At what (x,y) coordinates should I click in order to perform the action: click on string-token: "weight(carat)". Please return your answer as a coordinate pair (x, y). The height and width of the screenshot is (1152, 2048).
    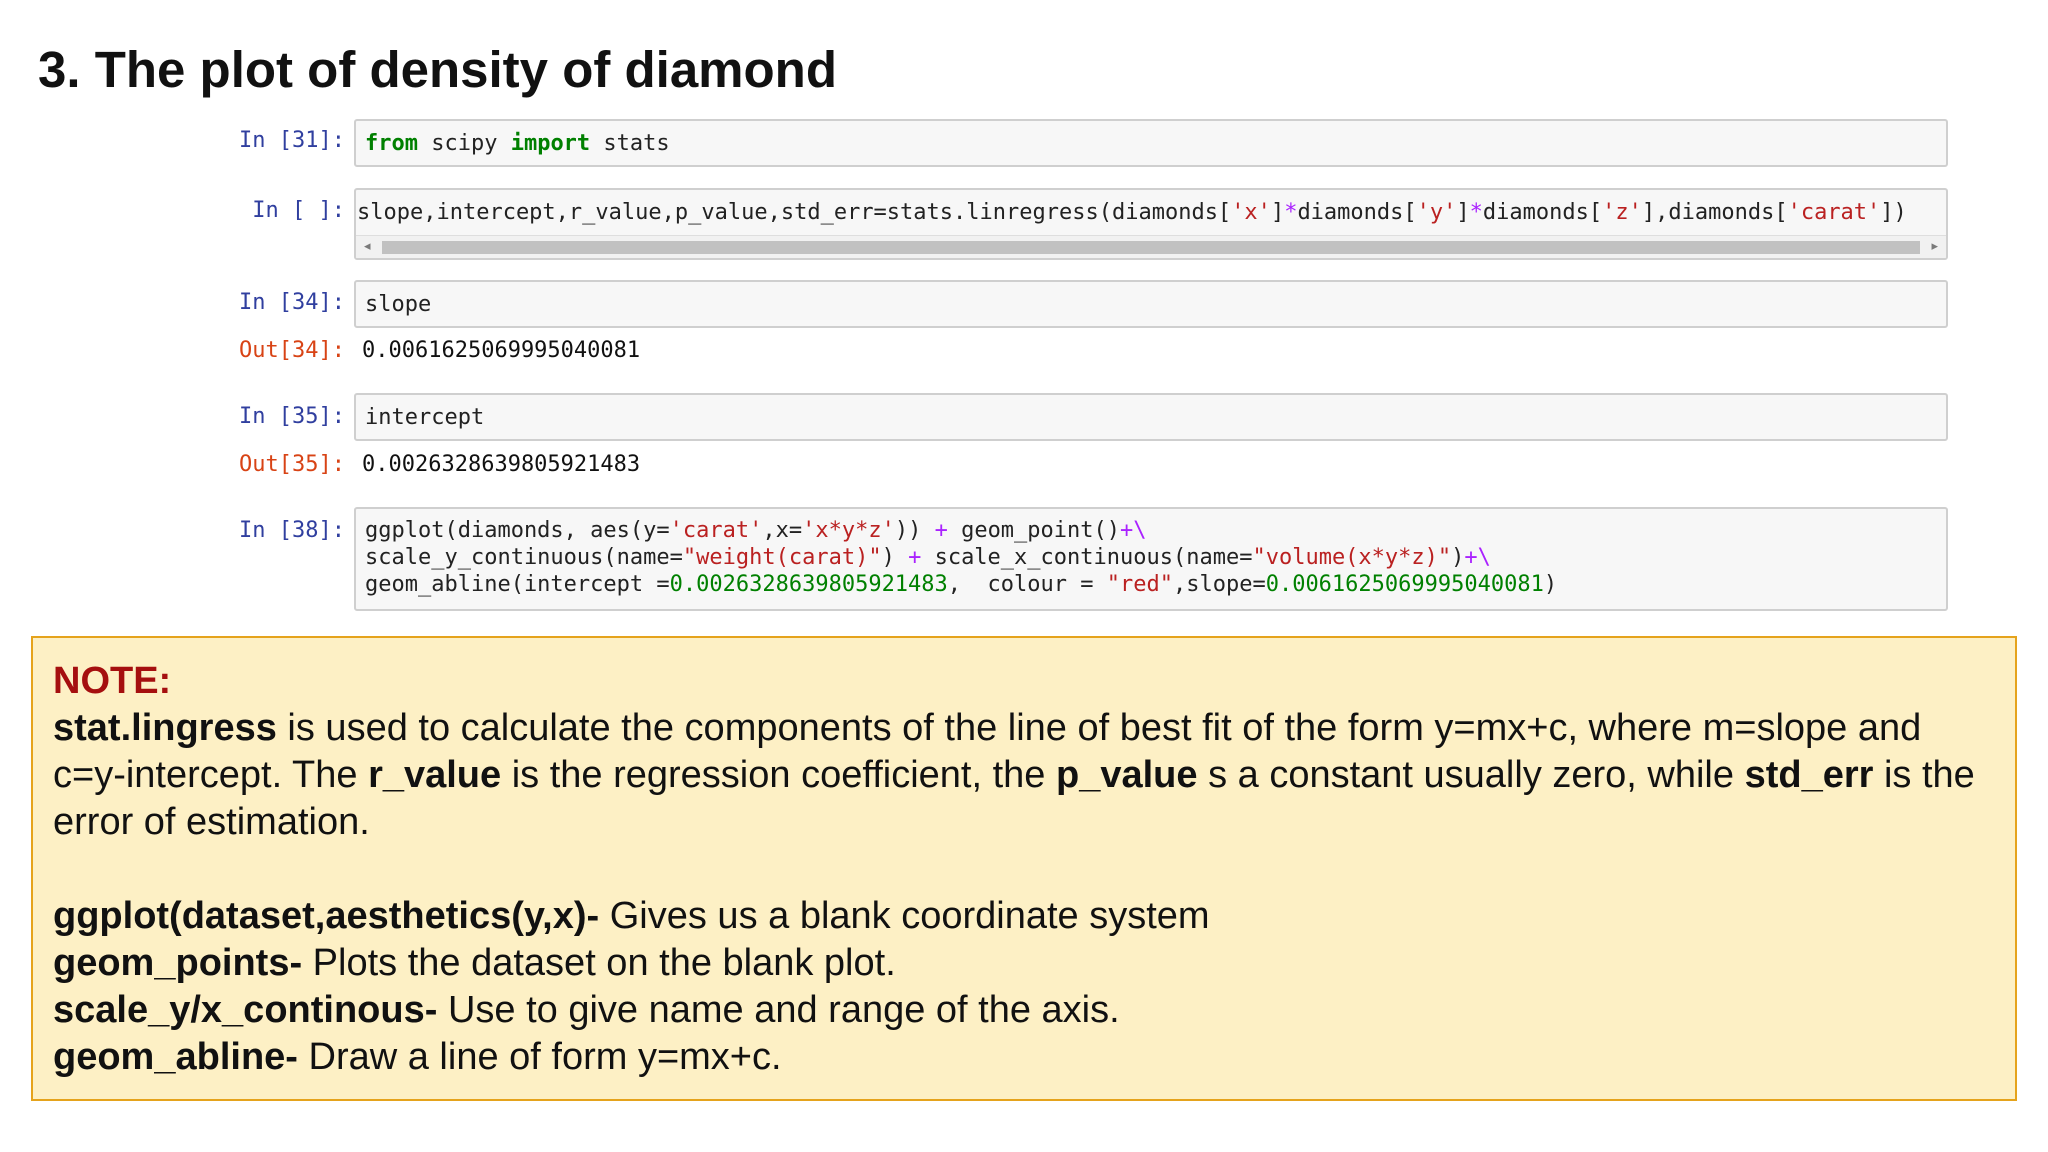
    Looking at the image, I should click on (782, 557).